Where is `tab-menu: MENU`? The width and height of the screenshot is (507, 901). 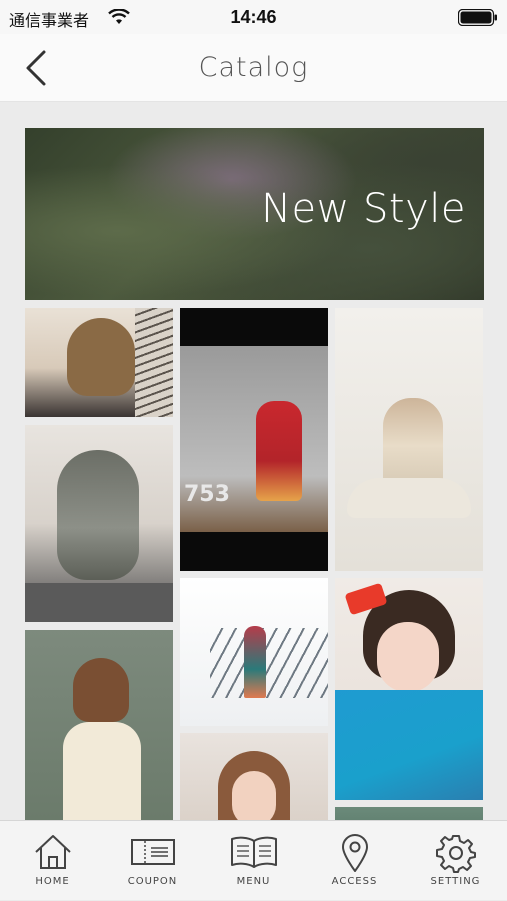 tab-menu: MENU is located at coordinates (253, 861).